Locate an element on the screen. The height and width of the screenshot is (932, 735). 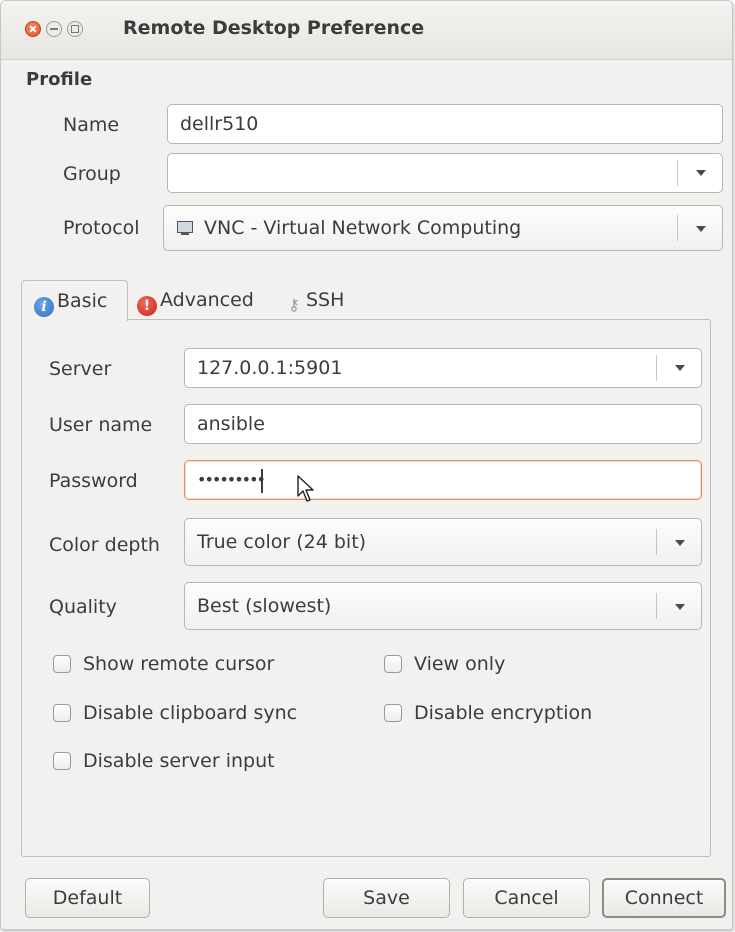
protocol-combobox: VNC - Virtual Network Computing is located at coordinates (443, 228).